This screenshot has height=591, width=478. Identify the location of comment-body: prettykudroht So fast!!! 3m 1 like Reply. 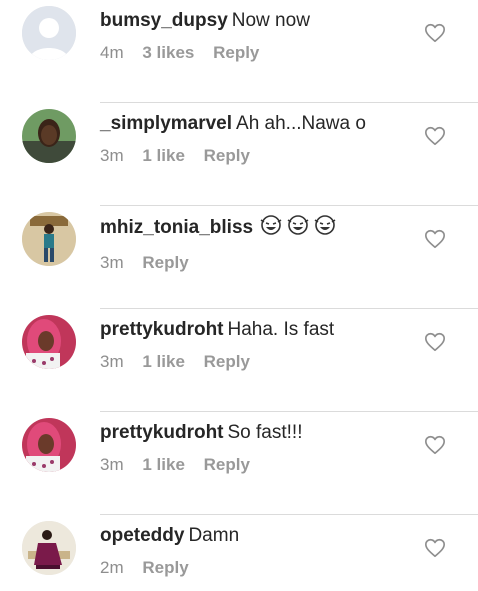
(259, 448).